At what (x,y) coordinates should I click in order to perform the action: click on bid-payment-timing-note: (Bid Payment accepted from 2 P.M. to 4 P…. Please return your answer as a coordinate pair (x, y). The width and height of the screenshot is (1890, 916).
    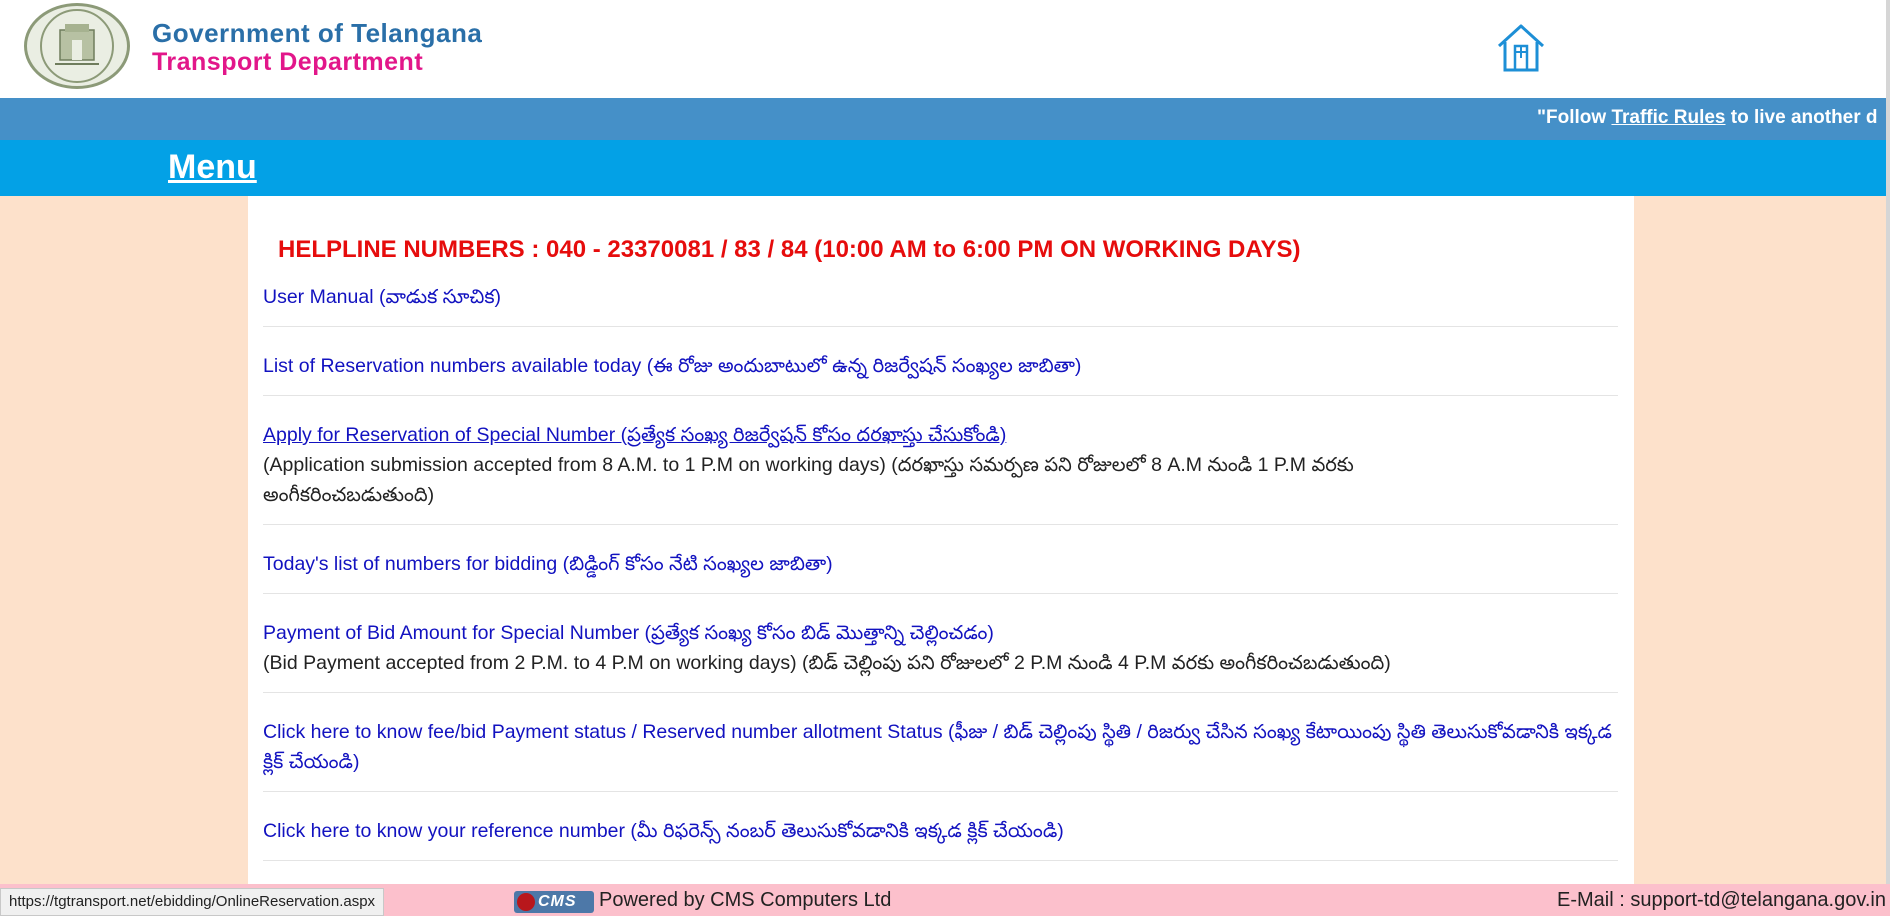
    Looking at the image, I should click on (827, 663).